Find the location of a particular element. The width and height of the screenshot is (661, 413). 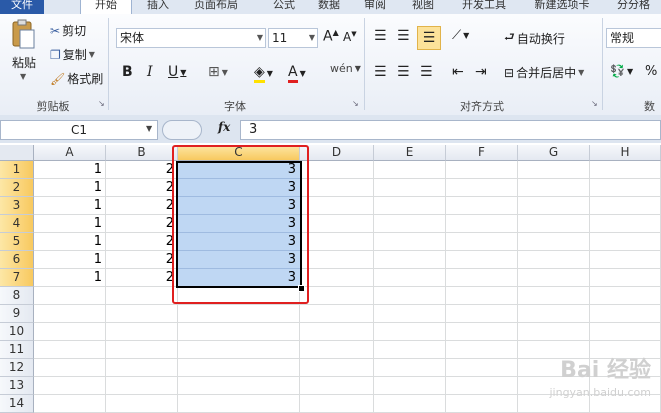

italic-button: I is located at coordinates (150, 72).